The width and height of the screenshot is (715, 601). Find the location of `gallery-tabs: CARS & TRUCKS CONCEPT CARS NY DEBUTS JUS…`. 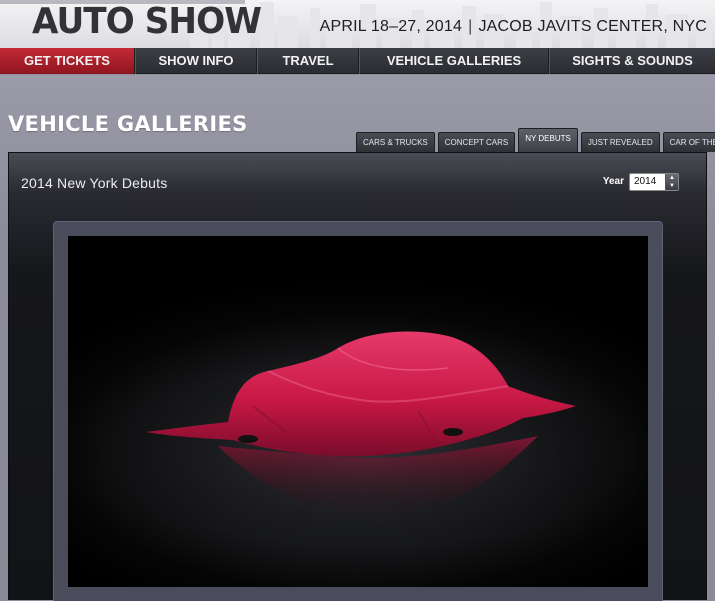

gallery-tabs: CARS & TRUCKS CONCEPT CARS NY DEBUTS JUS… is located at coordinates (535, 140).